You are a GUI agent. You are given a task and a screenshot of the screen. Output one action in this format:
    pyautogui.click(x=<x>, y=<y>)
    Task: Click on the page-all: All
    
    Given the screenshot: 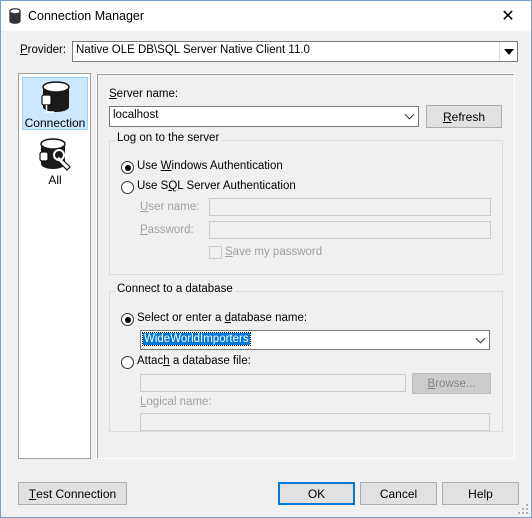 What is the action you would take?
    pyautogui.click(x=55, y=162)
    